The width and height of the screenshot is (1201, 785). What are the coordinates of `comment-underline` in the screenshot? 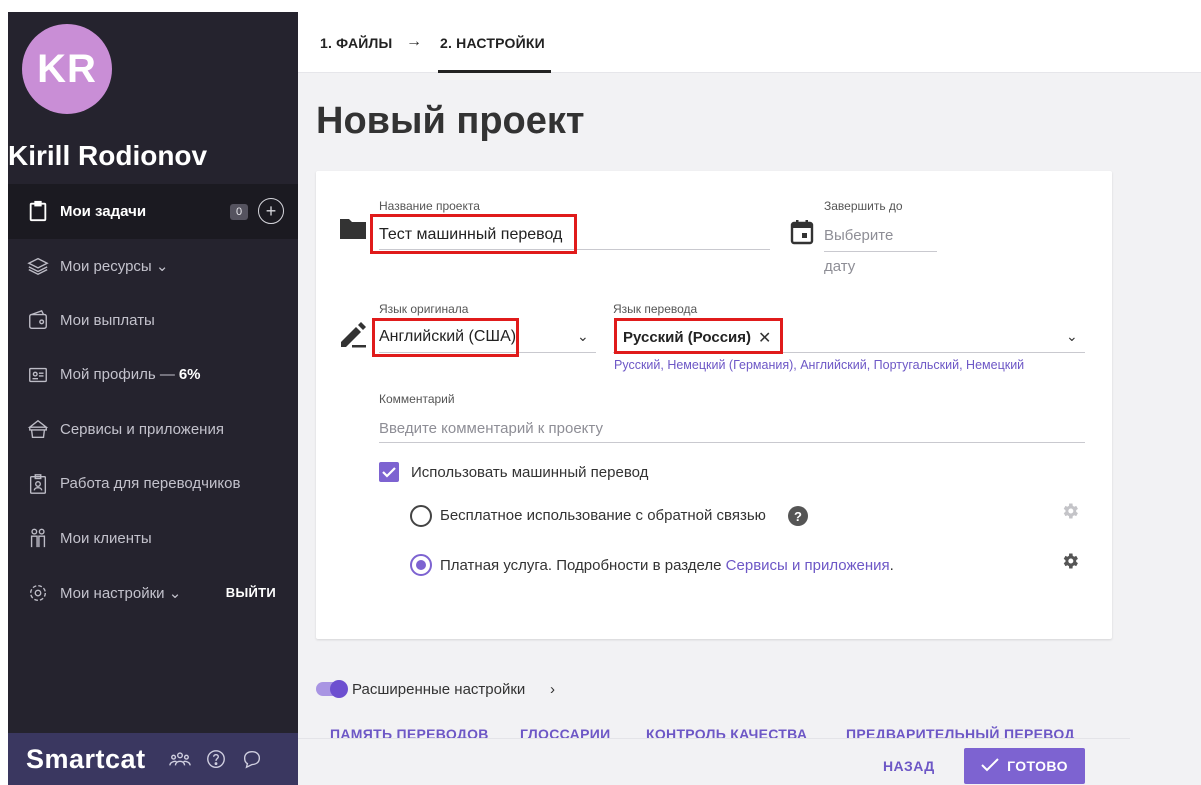 It's located at (732, 442).